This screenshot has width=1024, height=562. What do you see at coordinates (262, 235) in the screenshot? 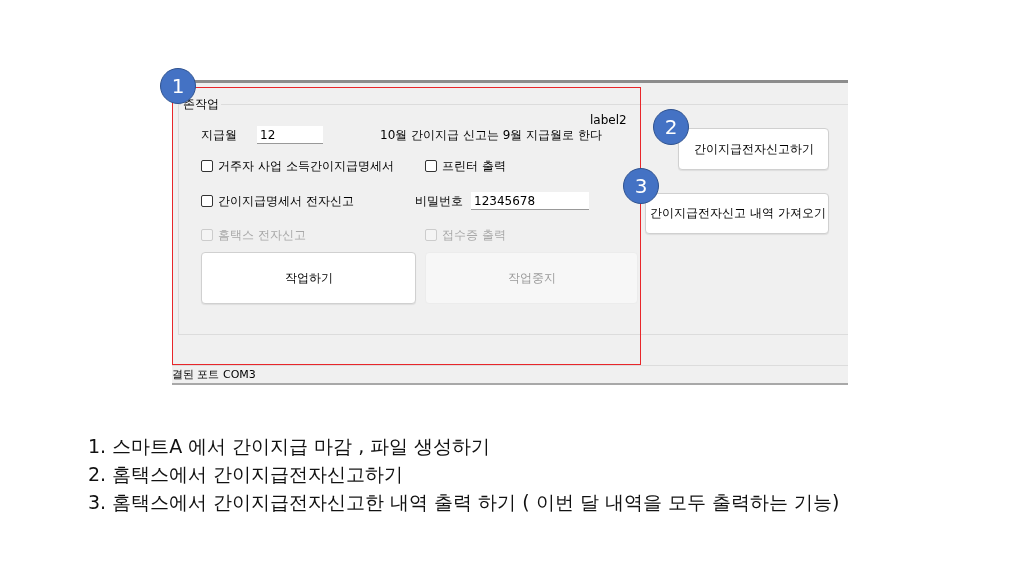
I see `checkbox-label: 홈택스 전자신고` at bounding box center [262, 235].